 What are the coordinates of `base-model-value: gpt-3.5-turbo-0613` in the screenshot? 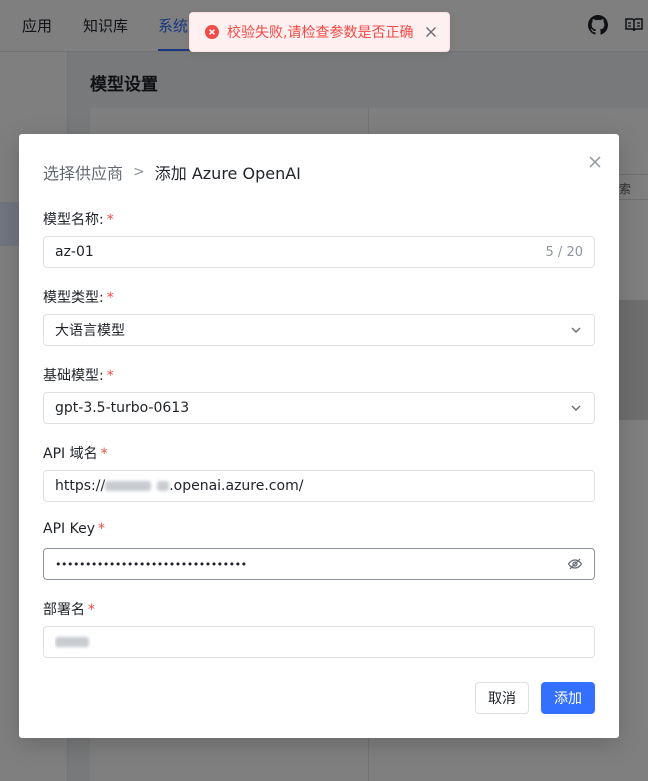 It's located at (122, 408).